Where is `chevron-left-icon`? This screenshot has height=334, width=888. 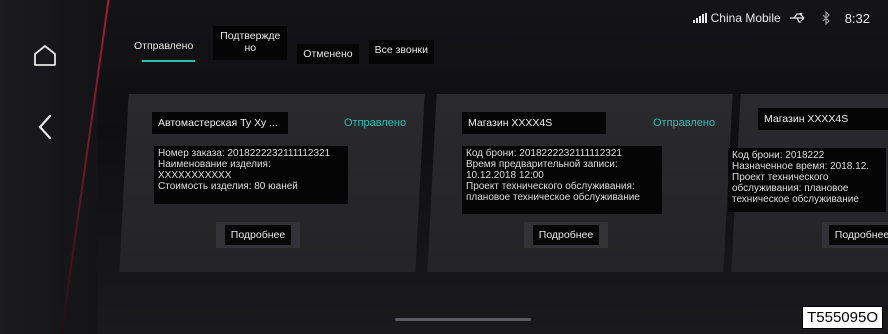 chevron-left-icon is located at coordinates (45, 127).